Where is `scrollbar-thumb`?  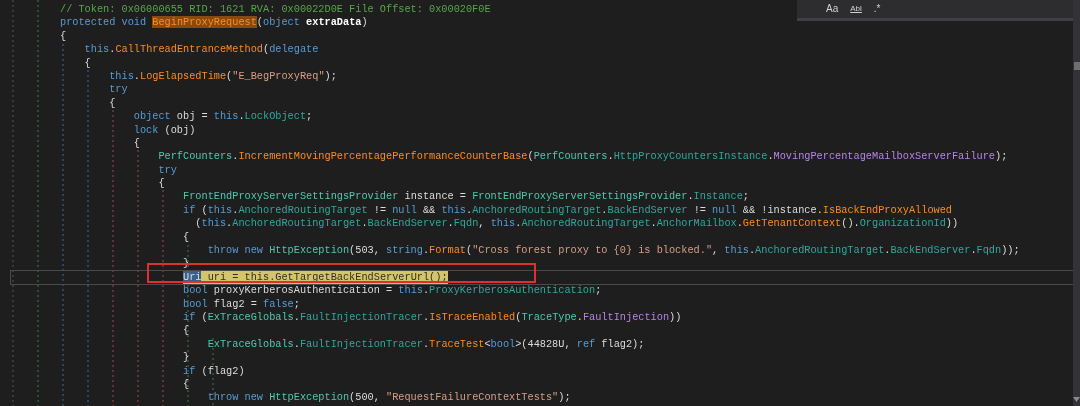 scrollbar-thumb is located at coordinates (1077, 66).